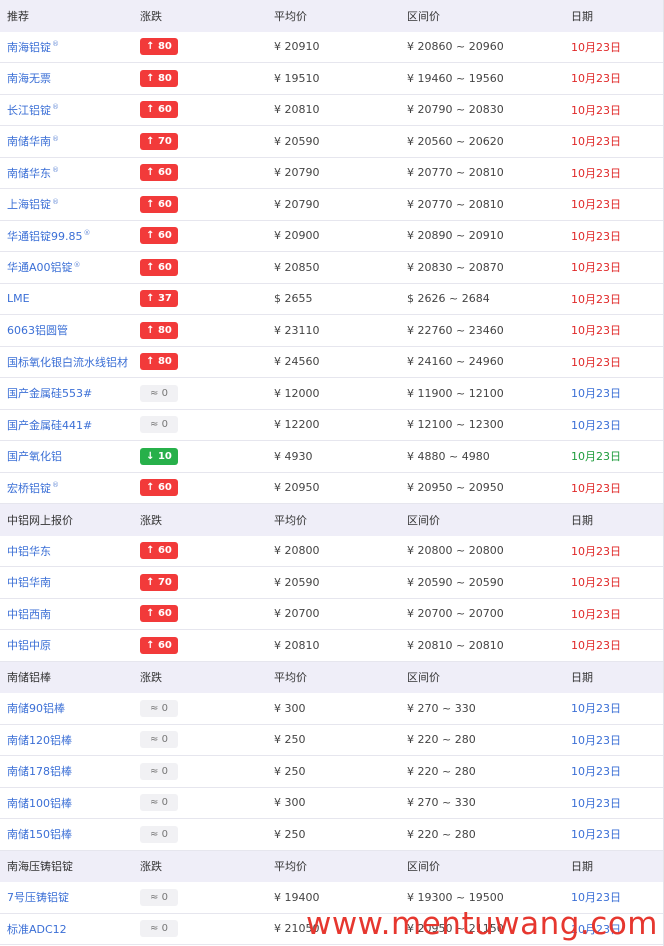  I want to click on product-link: 长江铝锭®, so click(33, 110).